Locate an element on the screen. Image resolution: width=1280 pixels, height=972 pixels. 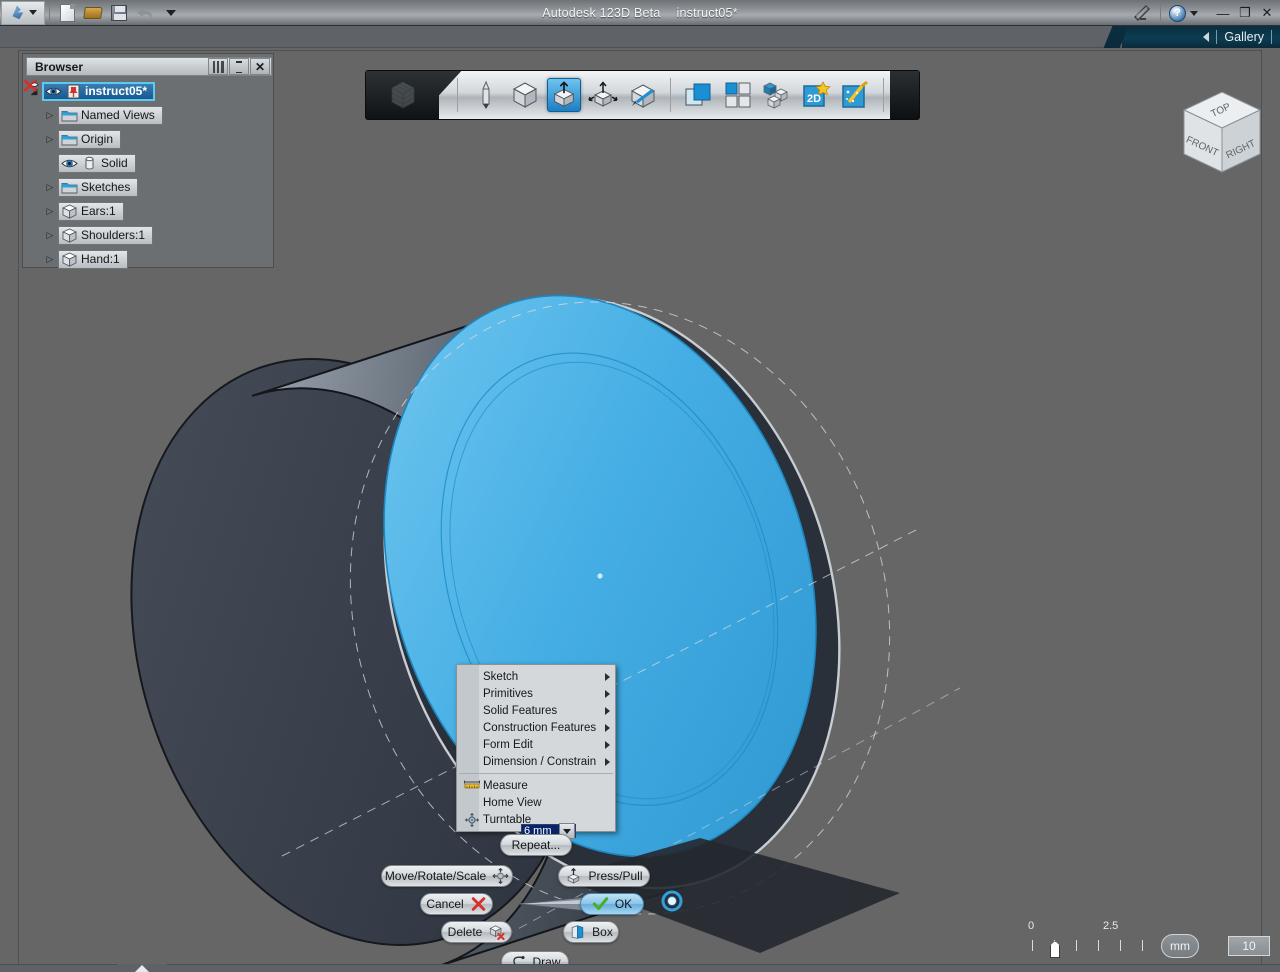
effects-tool-button is located at coordinates (855, 95).